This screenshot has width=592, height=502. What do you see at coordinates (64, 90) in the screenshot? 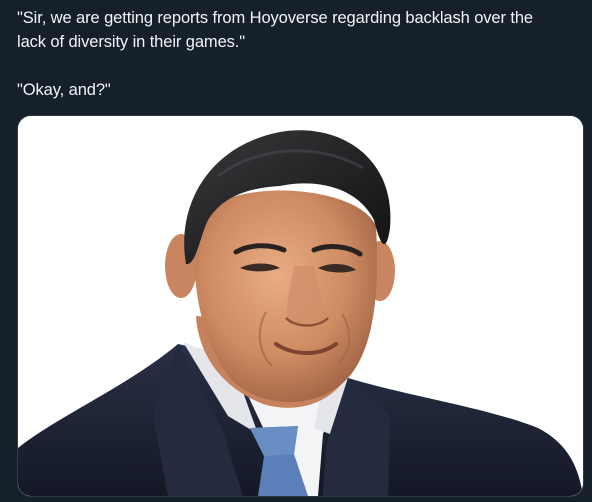
I see `post-text-line-3: "Okay, and?"` at bounding box center [64, 90].